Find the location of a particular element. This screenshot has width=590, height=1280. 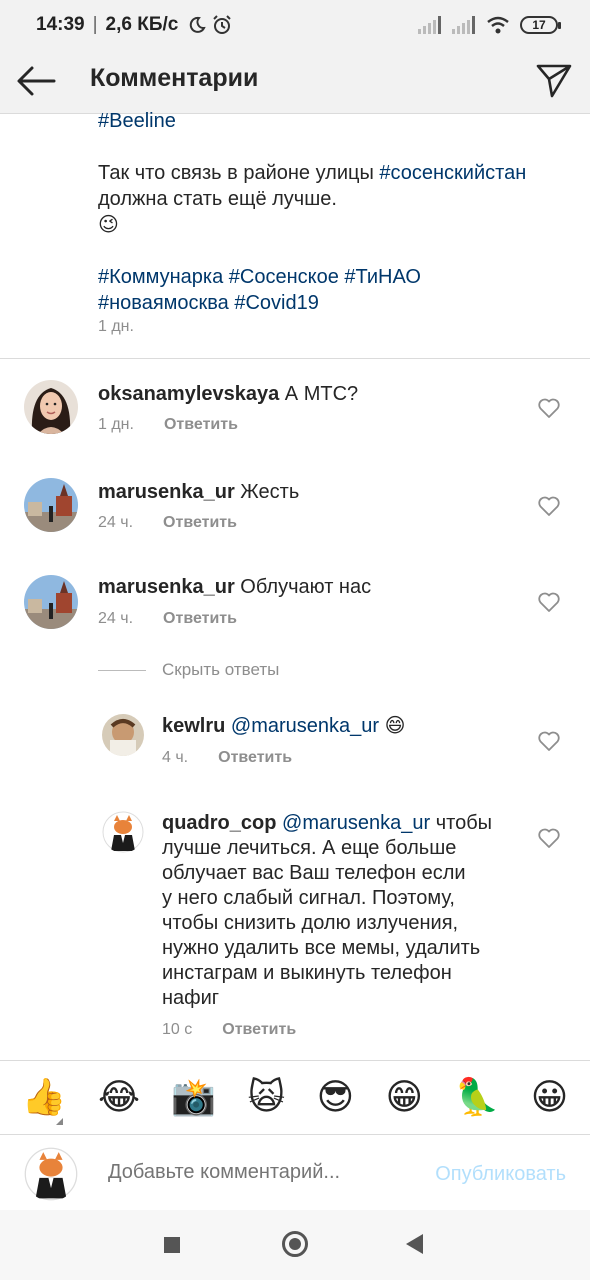

caption-timestamp: 1 дн. is located at coordinates (116, 326).